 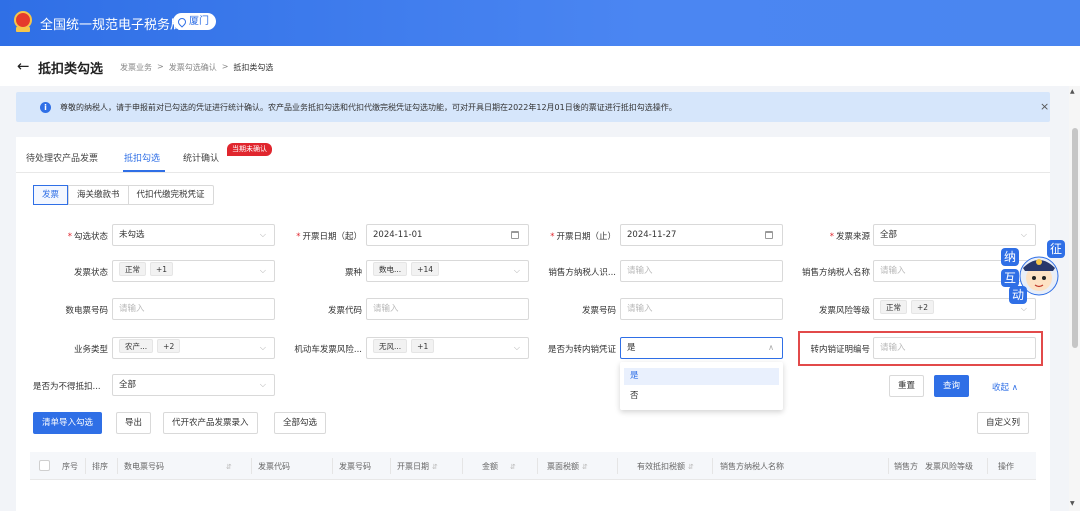 I want to click on query-button: 查询, so click(x=952, y=386).